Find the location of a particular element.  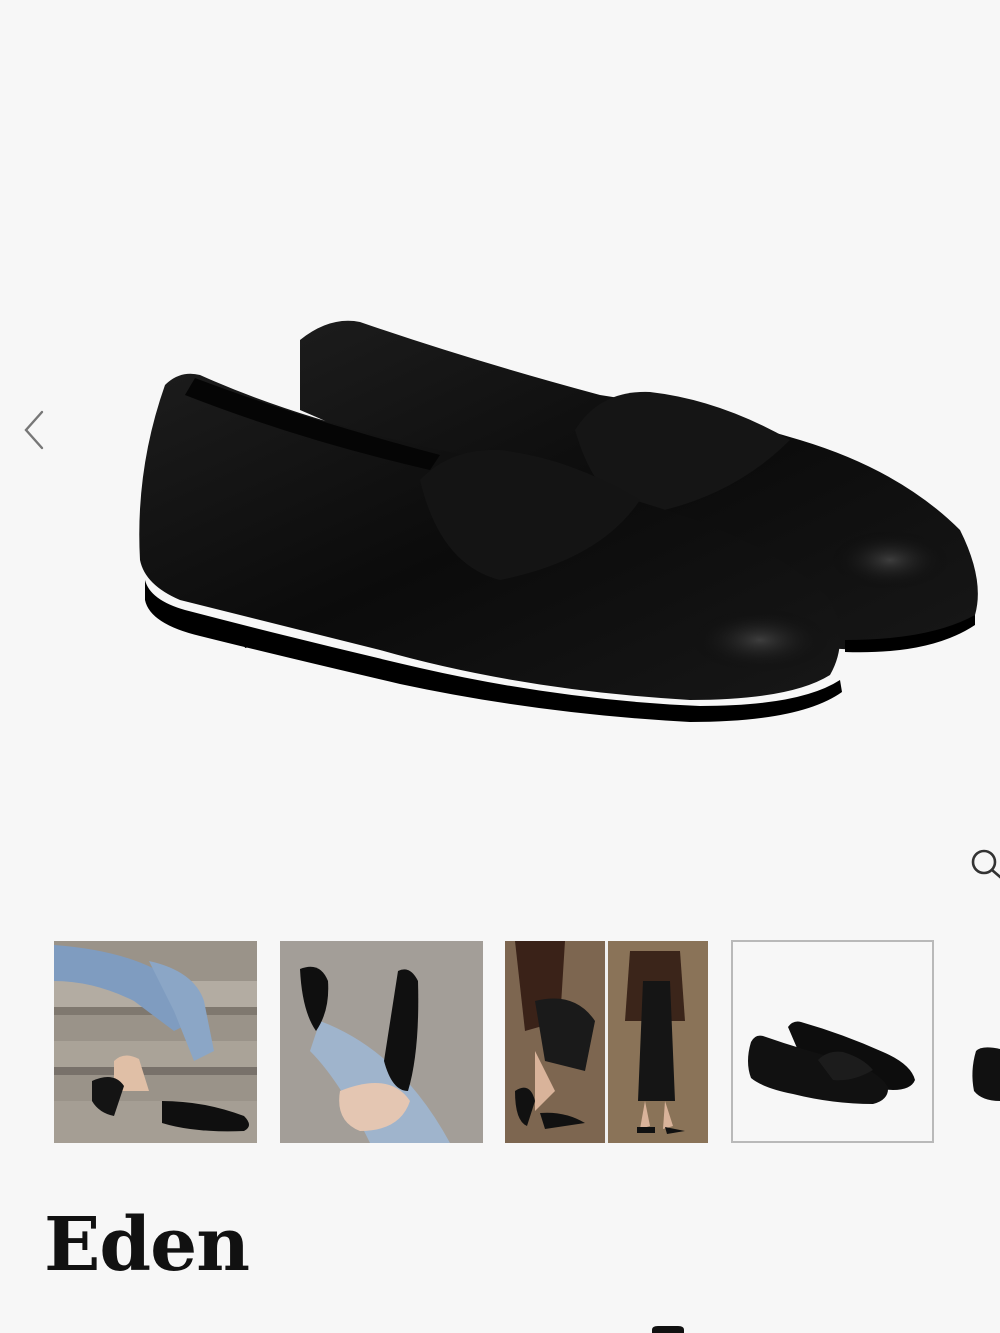

chevron-left-icon is located at coordinates (34, 430).